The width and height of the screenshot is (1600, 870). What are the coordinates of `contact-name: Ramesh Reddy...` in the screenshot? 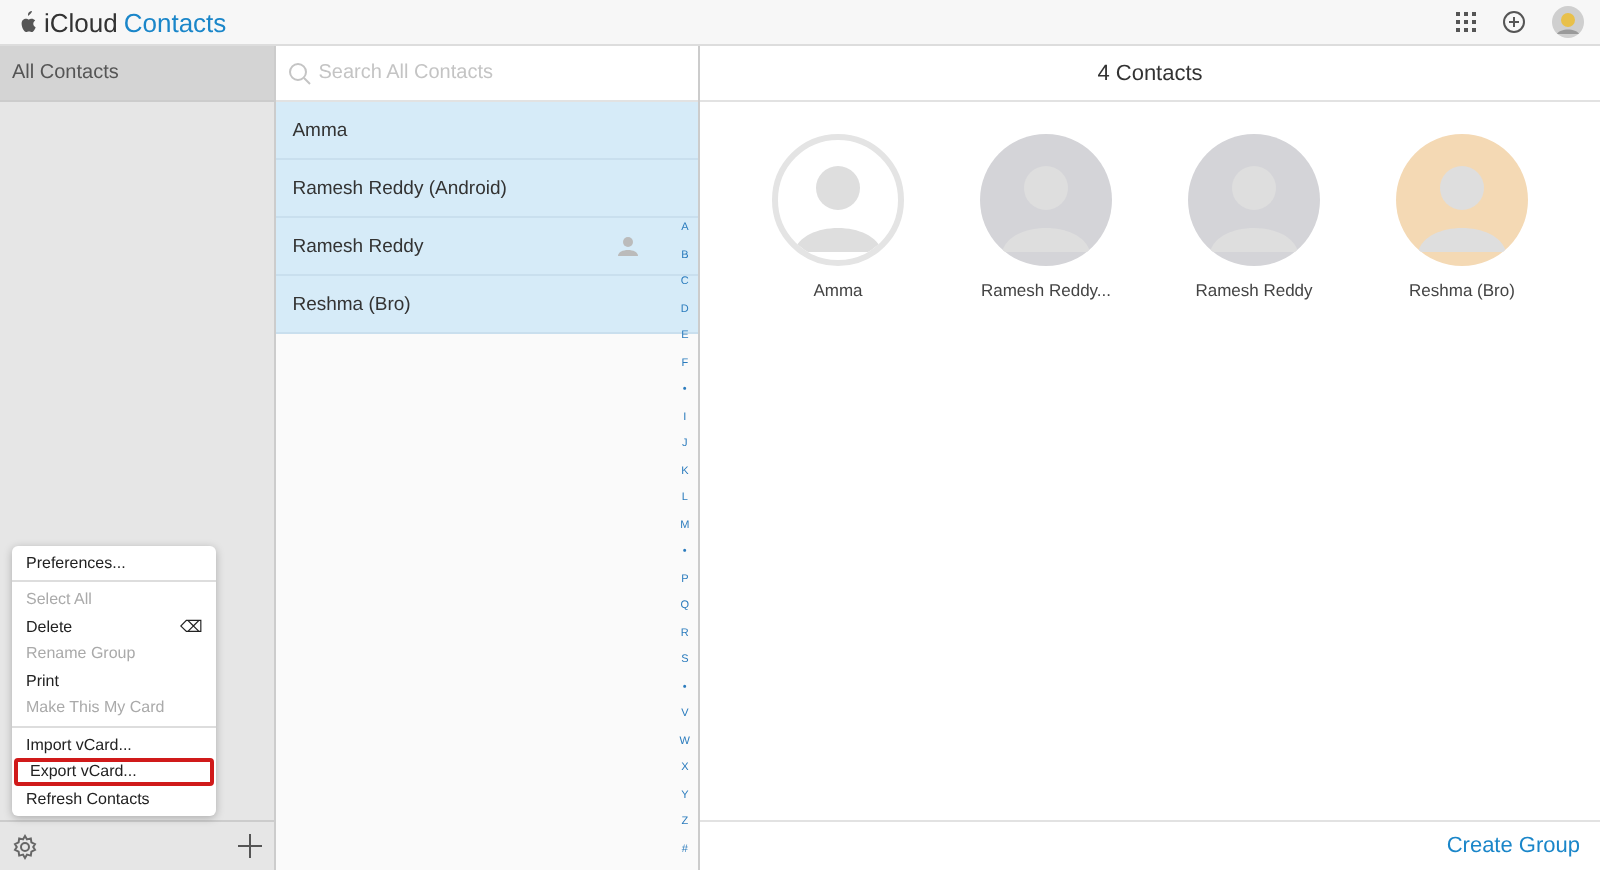 It's located at (1046, 290).